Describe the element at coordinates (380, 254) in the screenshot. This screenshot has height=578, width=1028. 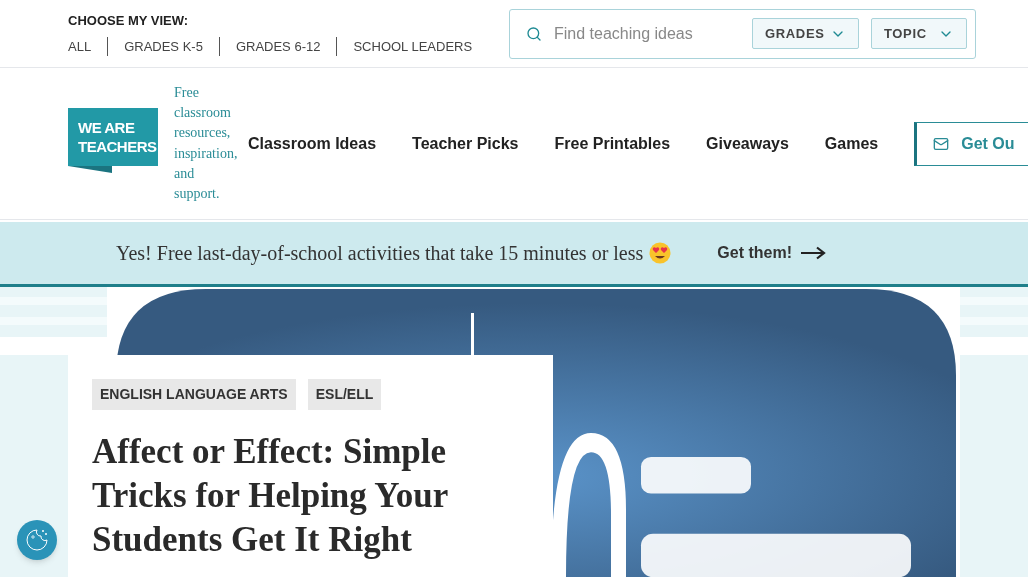
I see `promo-text: Yes! Free last-day-of-school activities that take 15 minutes or less` at that location.